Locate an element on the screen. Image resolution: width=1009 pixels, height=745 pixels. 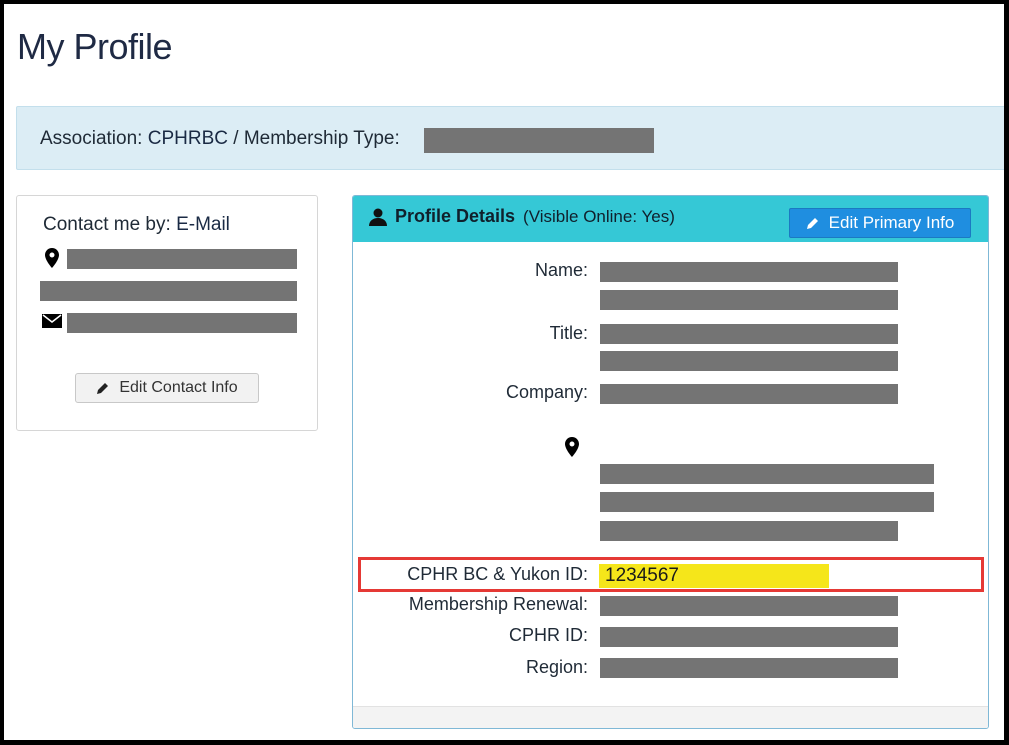
page-title: My Profile is located at coordinates (95, 46).